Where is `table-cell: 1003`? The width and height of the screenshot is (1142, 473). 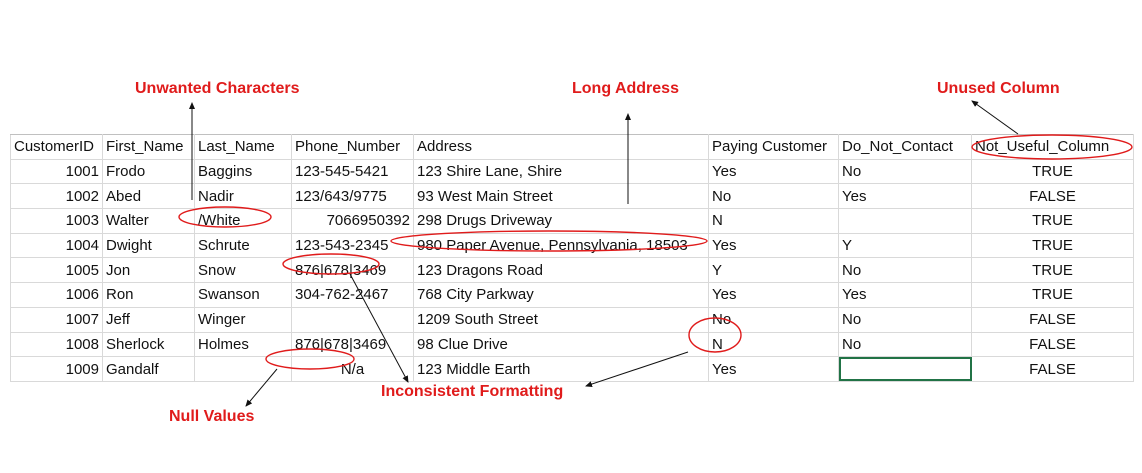
table-cell: 1003 is located at coordinates (56, 221).